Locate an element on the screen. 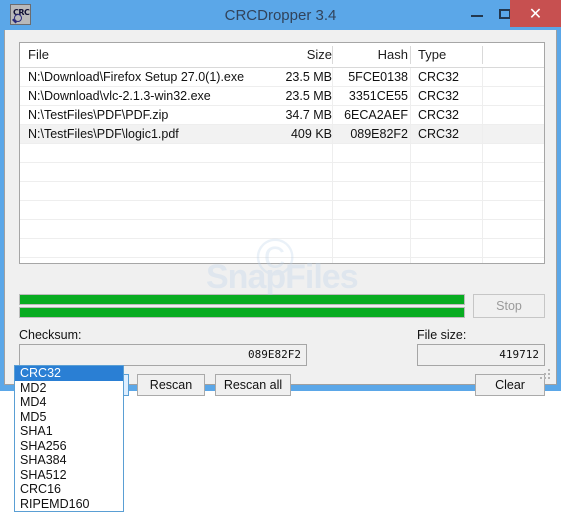  minimize-icon is located at coordinates (477, 16).